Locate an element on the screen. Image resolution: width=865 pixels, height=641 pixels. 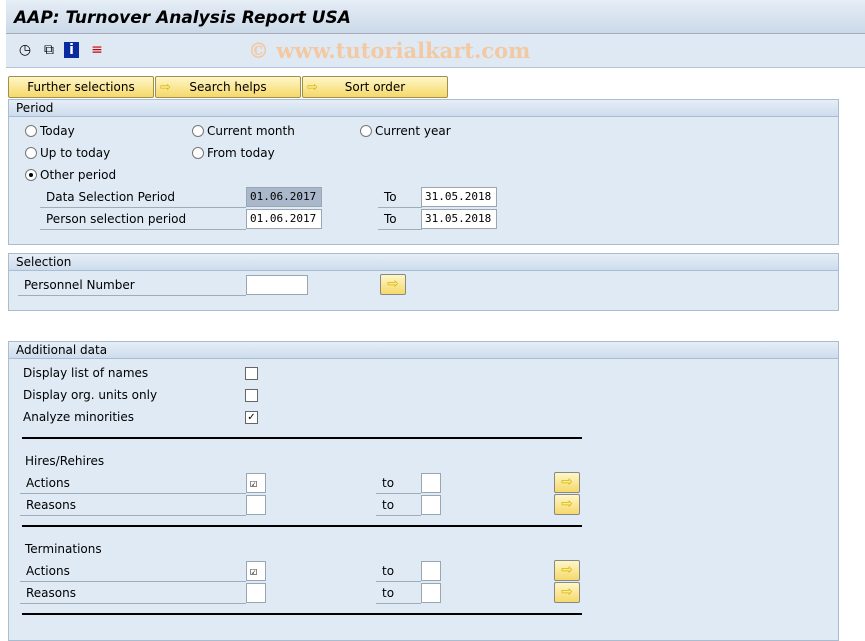
person-selection-from-input: 01.06.2017 is located at coordinates (284, 219).